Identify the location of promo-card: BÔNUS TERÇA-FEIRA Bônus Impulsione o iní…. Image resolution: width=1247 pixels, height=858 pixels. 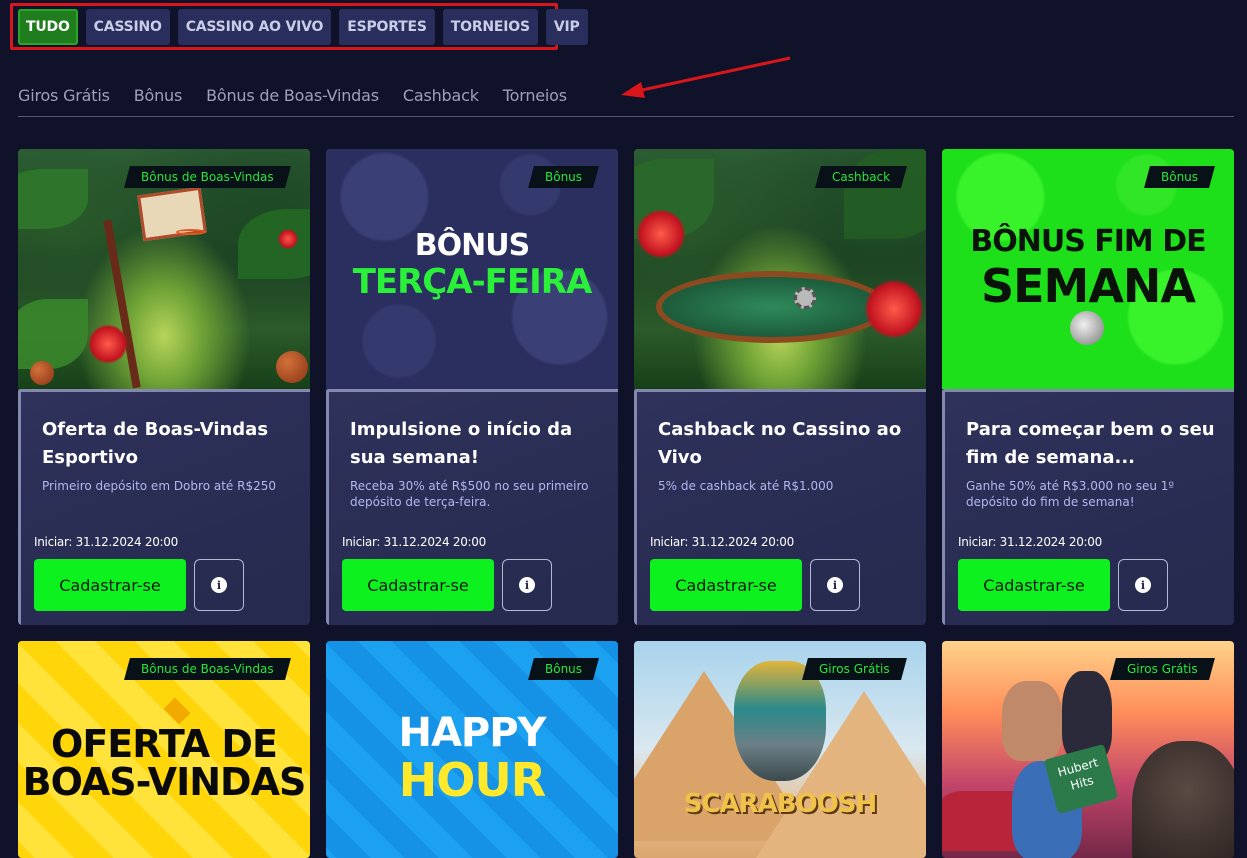
(472, 387).